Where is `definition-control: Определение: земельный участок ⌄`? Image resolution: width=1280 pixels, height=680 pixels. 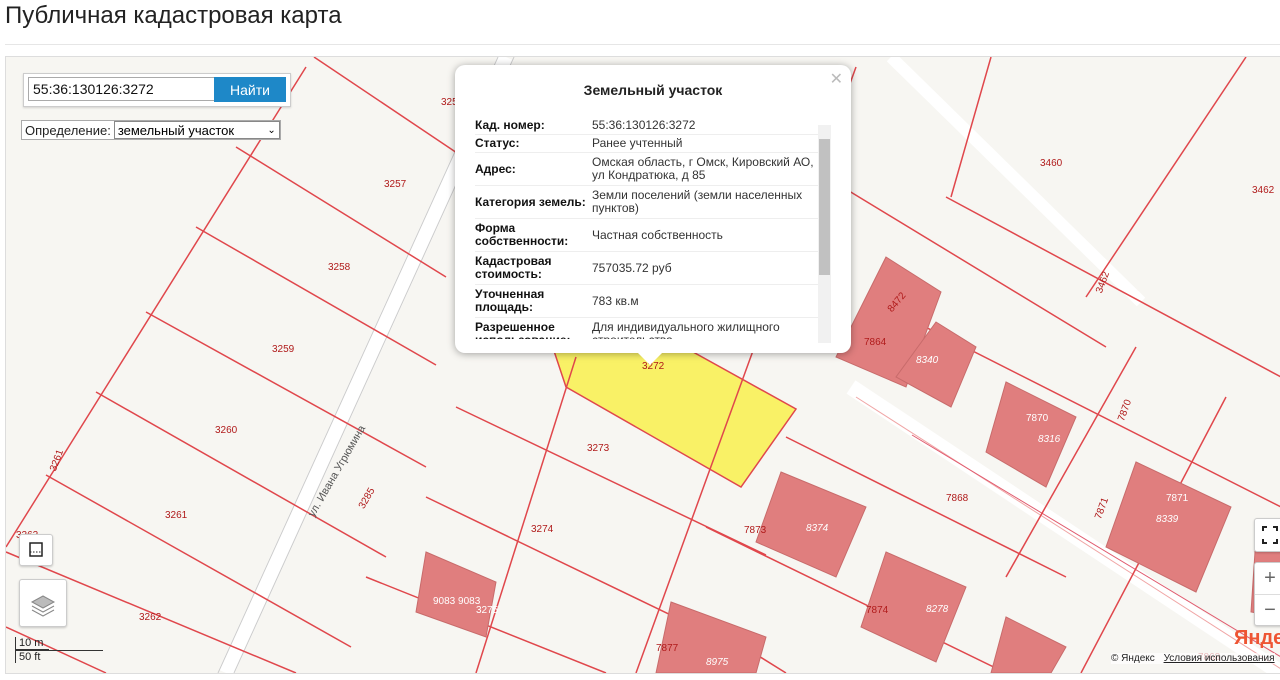
definition-control: Определение: земельный участок ⌄ is located at coordinates (151, 130).